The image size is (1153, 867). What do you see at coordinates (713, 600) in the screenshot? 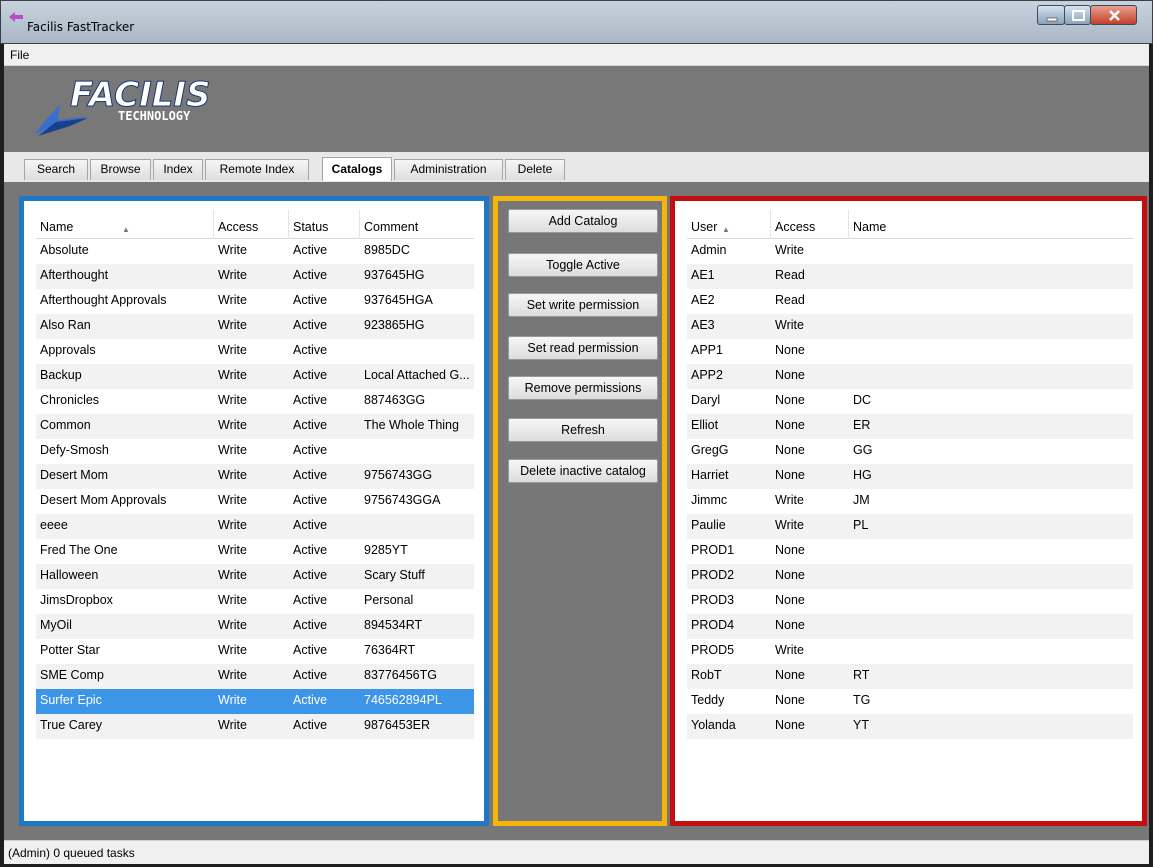
I see `user-id-cell: PROD3` at bounding box center [713, 600].